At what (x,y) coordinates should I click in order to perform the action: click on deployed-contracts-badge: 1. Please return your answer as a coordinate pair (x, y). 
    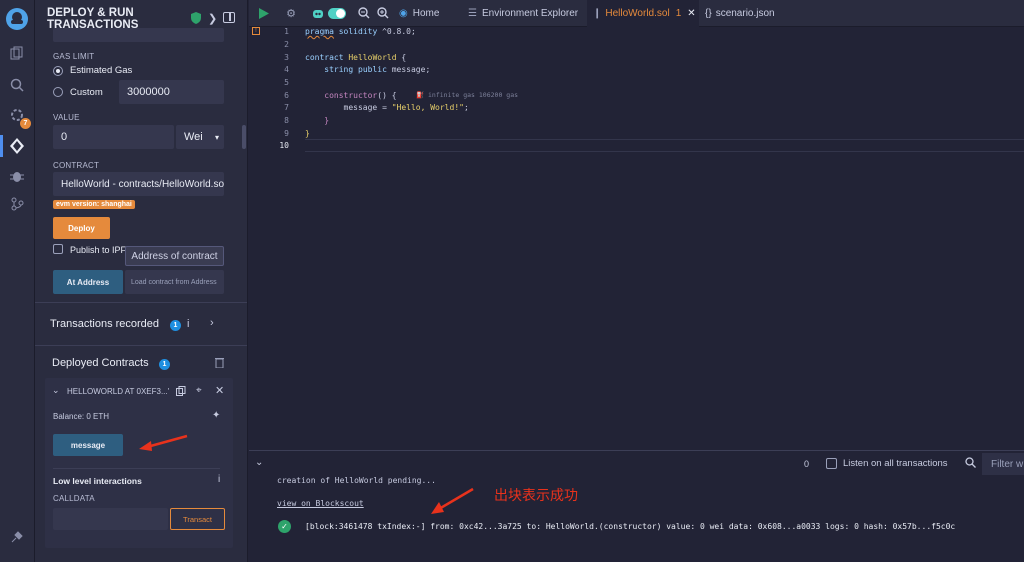
    Looking at the image, I should click on (164, 364).